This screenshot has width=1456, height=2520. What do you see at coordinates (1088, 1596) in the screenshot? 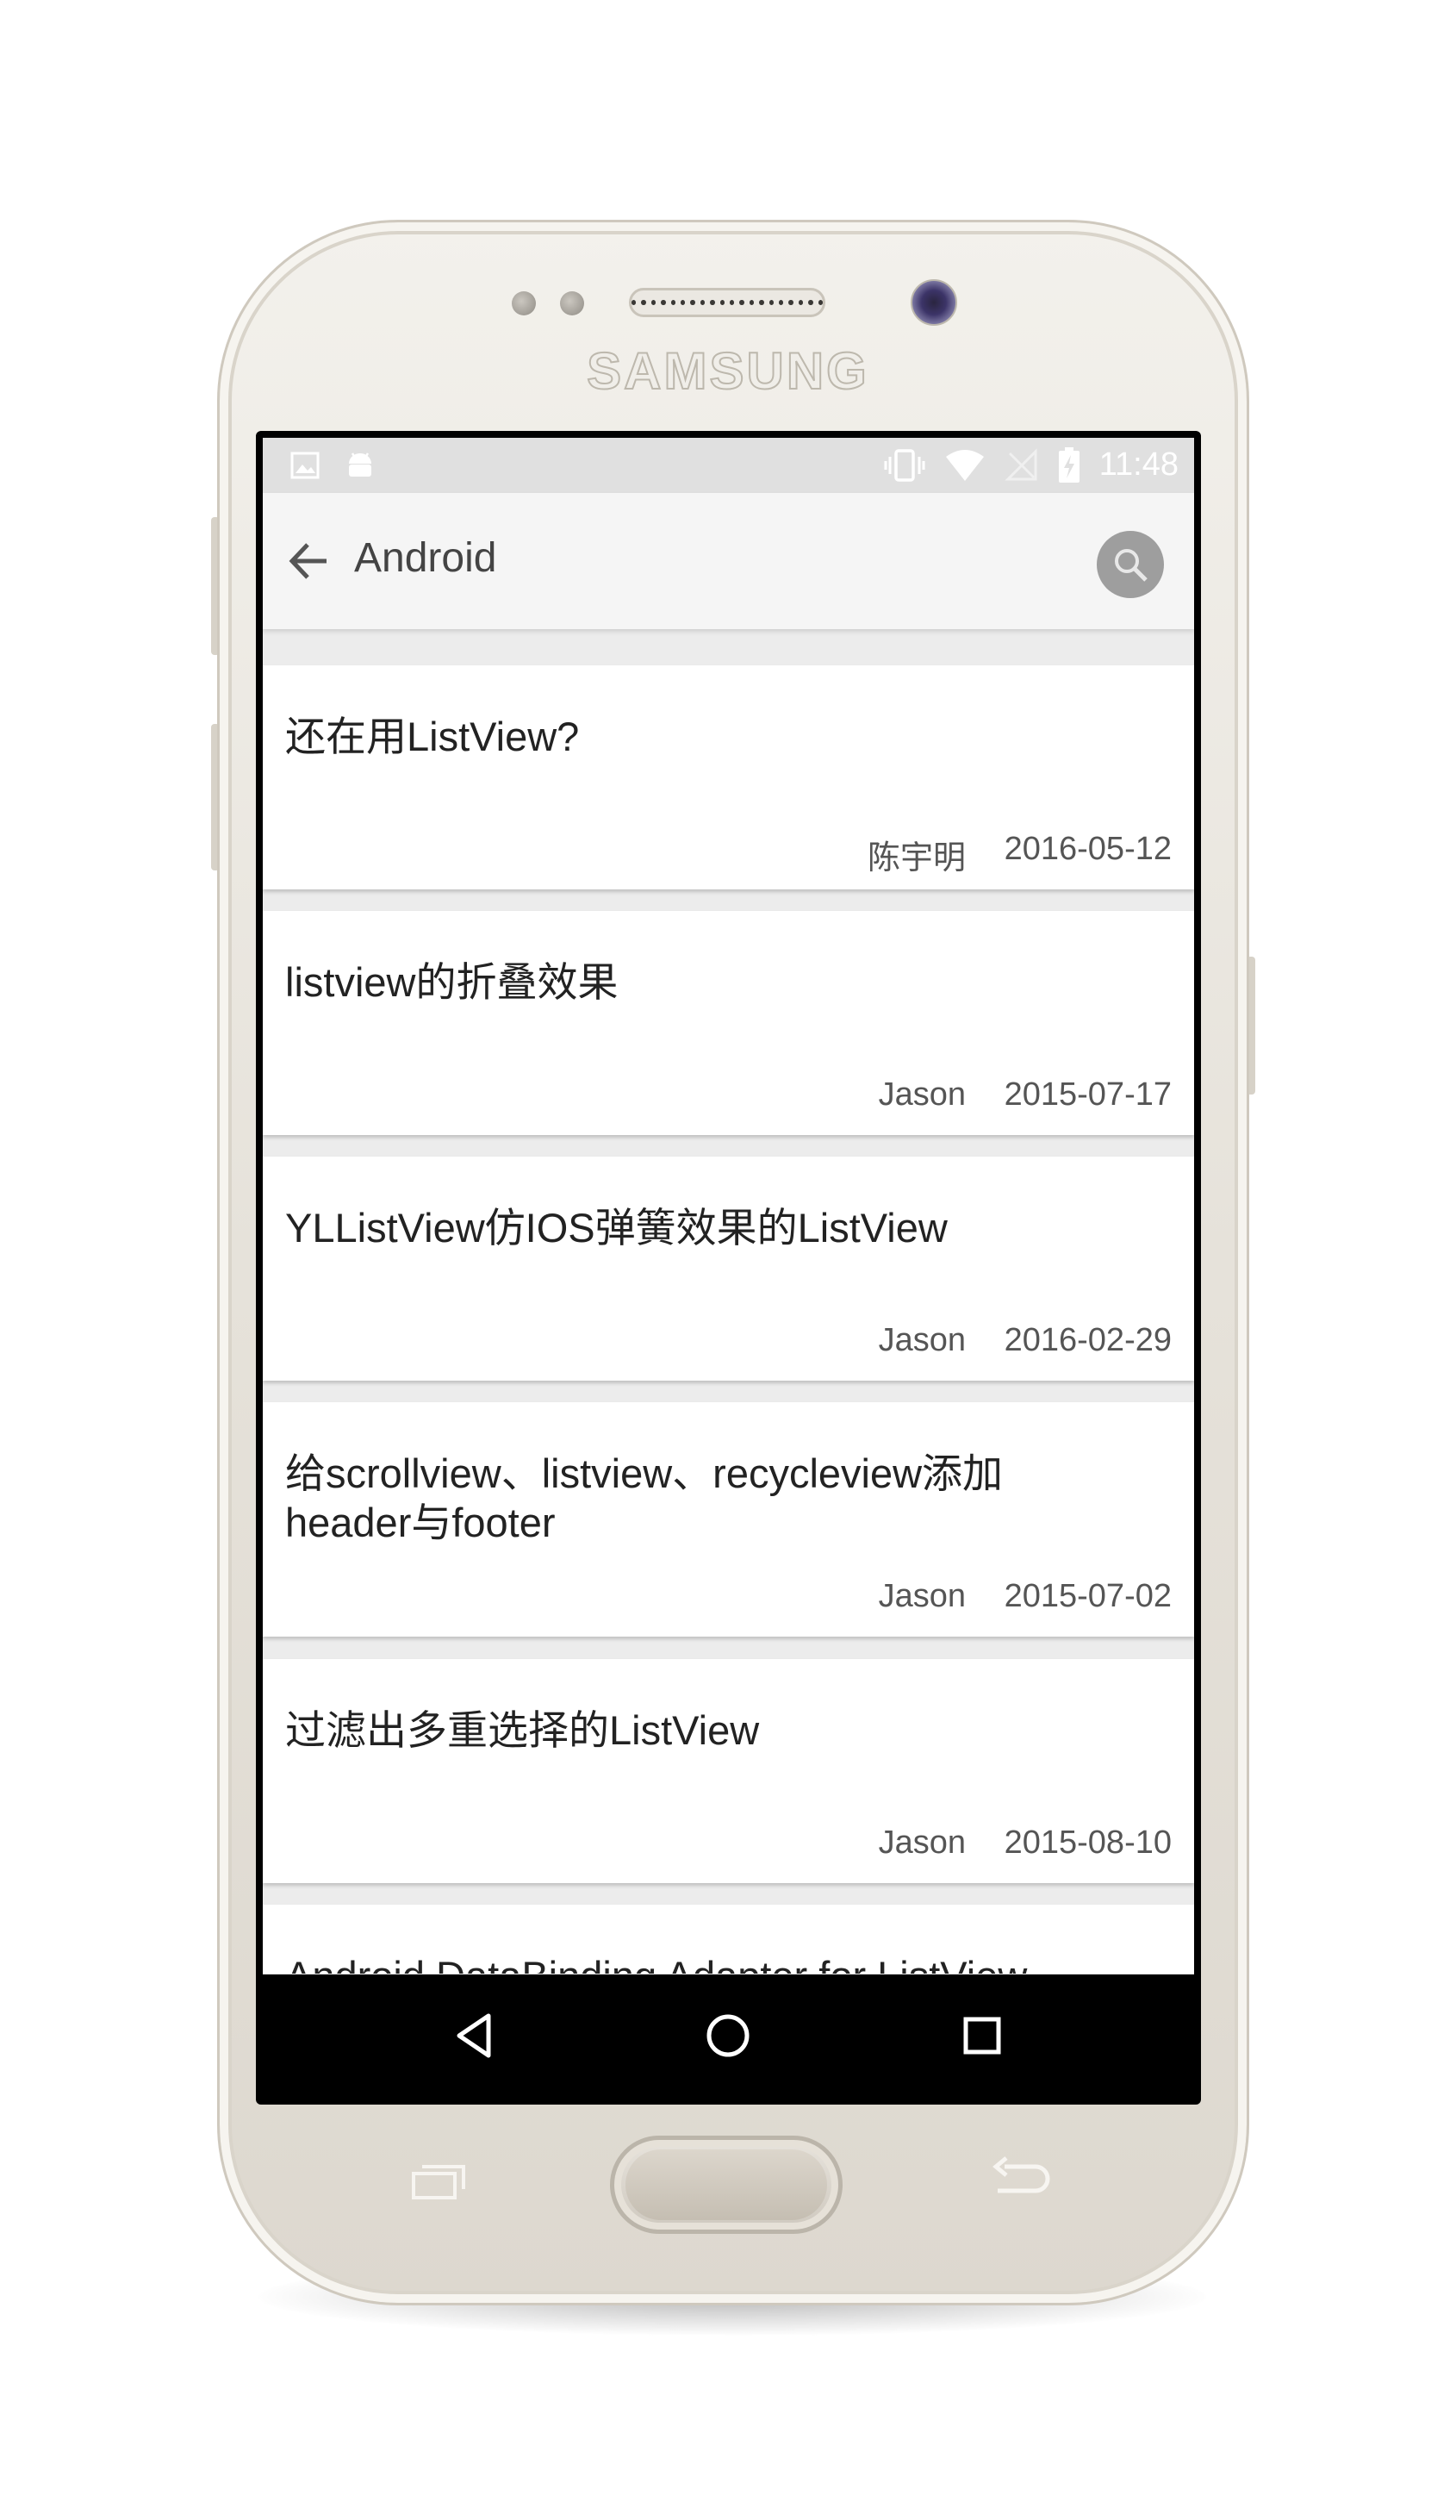
I see `article-date: 2015-07-02` at bounding box center [1088, 1596].